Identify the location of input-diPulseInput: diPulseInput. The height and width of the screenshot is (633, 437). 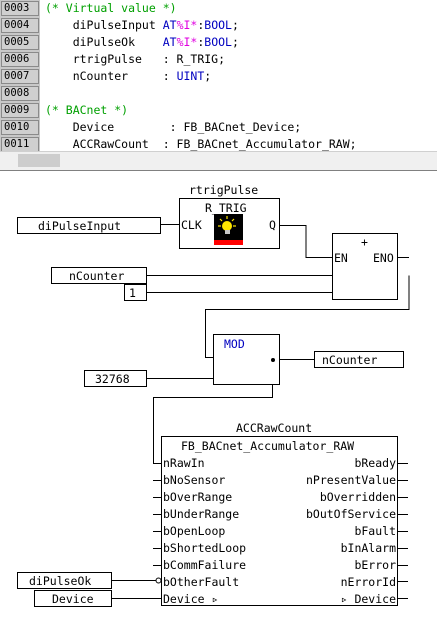
(89, 225).